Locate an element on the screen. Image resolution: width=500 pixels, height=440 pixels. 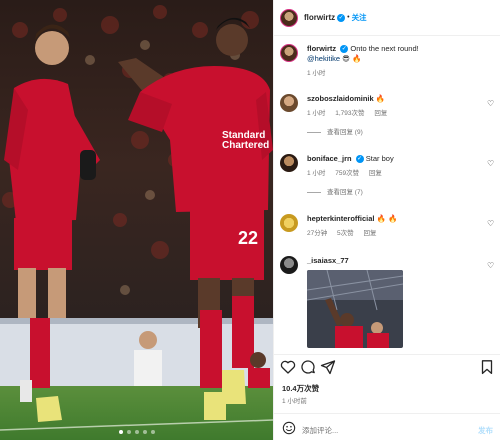
comment-text: 🔥 🔥 is located at coordinates (387, 218).